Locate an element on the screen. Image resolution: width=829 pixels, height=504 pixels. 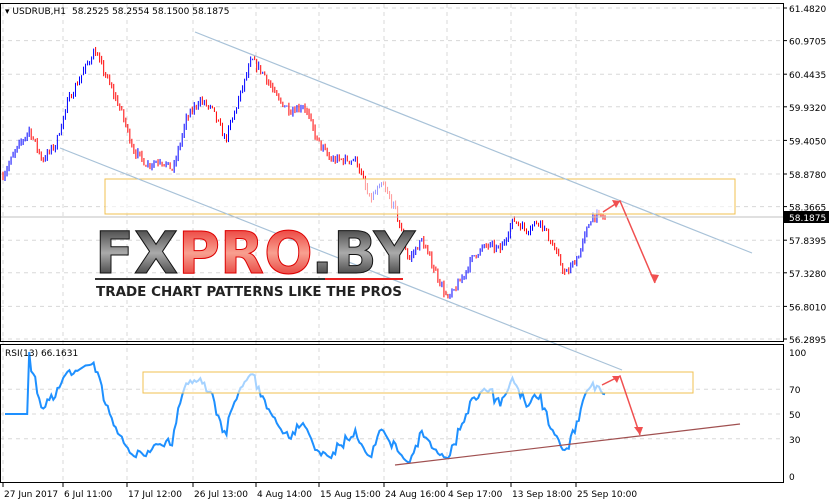
price-tick-label: 59.9320 is located at coordinates (807, 109).